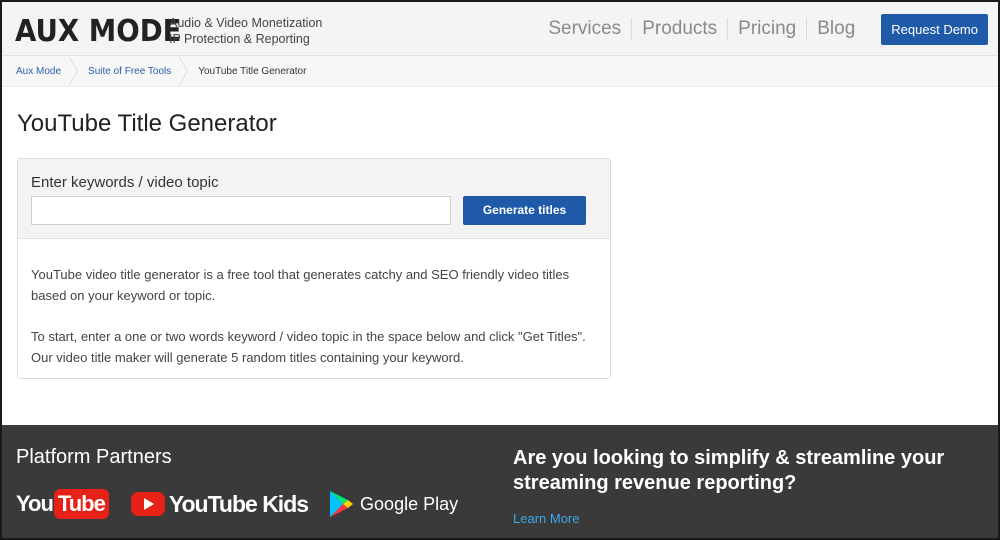 This screenshot has height=540, width=1000. I want to click on play-icon, so click(147, 504).